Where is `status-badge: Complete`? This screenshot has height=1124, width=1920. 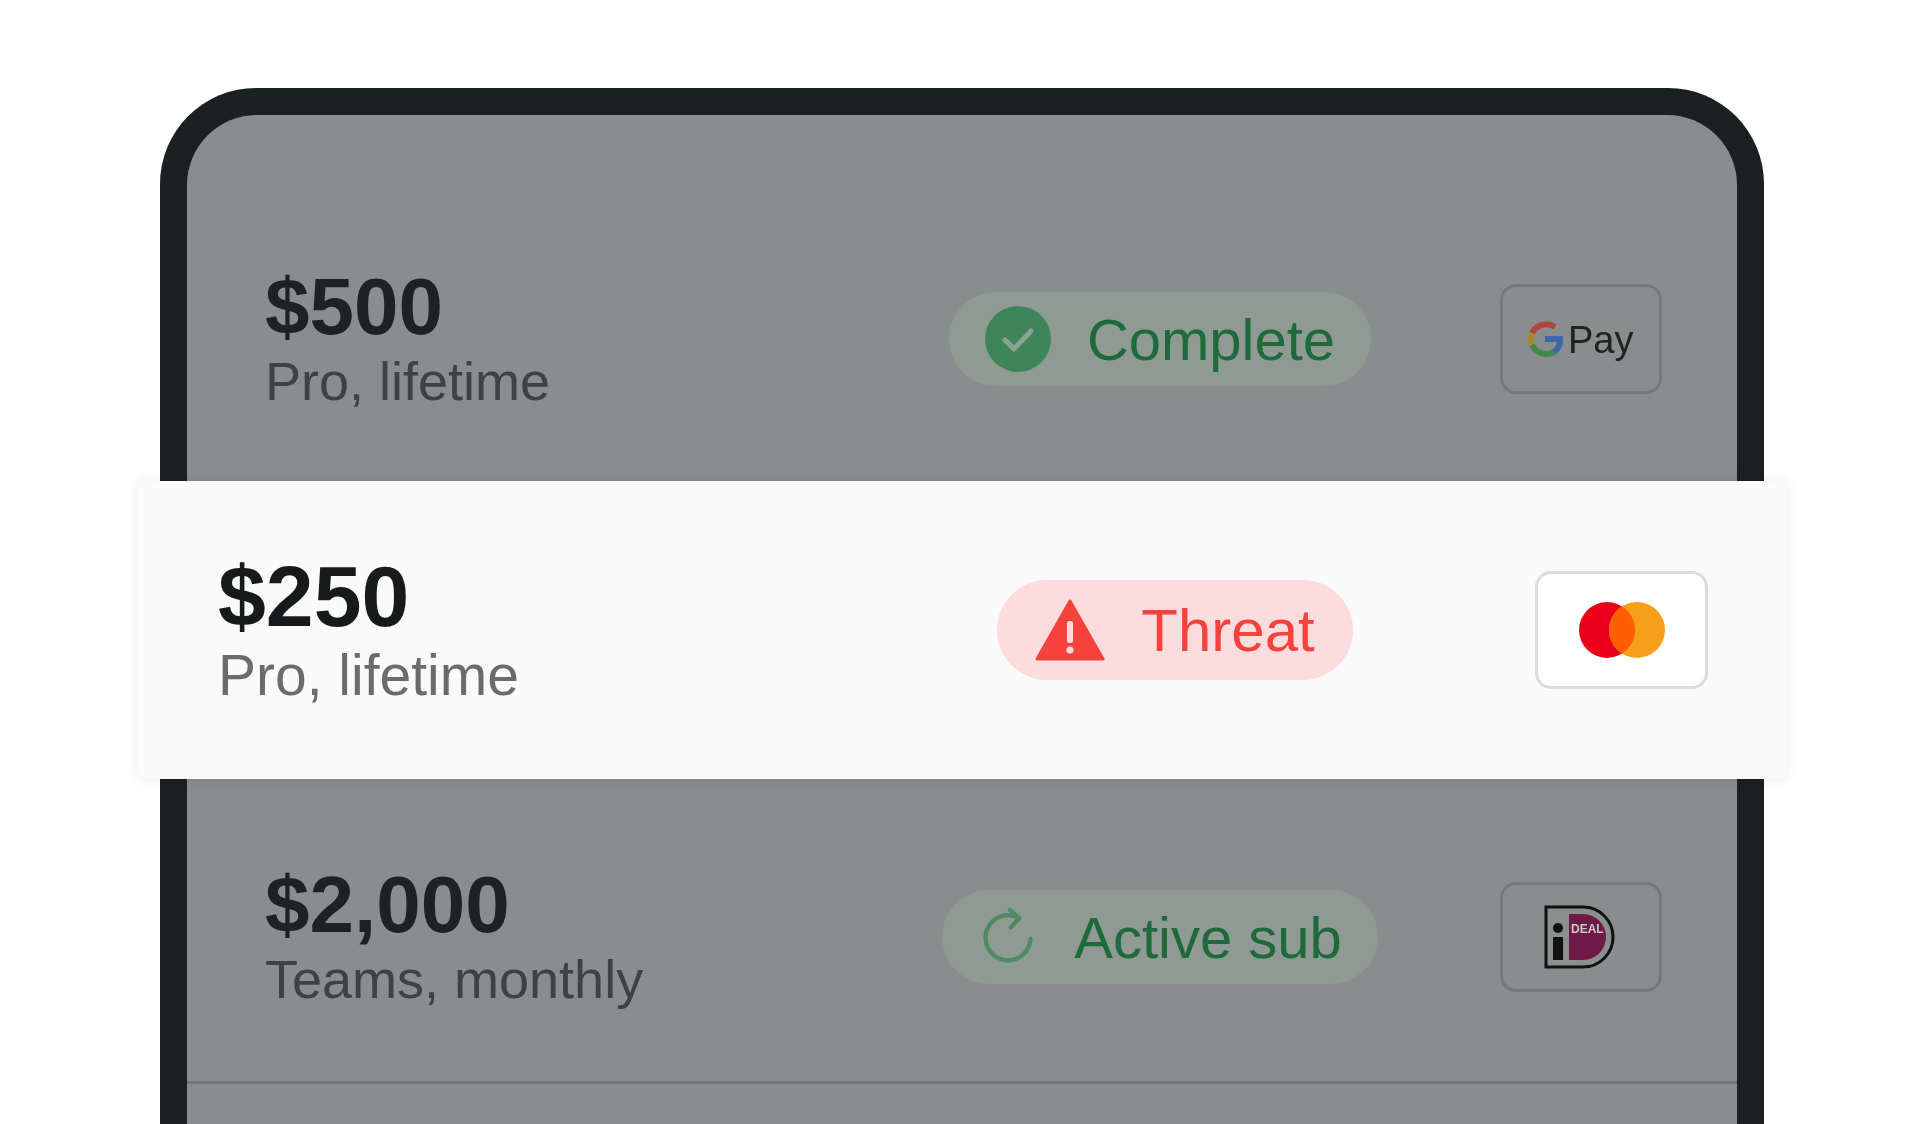
status-badge: Complete is located at coordinates (1160, 339).